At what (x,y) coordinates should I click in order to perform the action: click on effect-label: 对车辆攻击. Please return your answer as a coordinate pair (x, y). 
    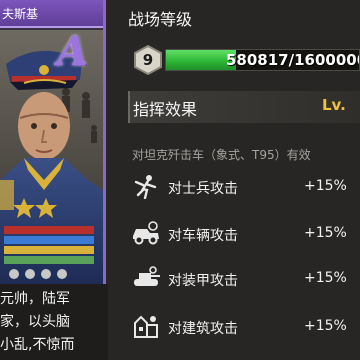
    Looking at the image, I should click on (203, 236).